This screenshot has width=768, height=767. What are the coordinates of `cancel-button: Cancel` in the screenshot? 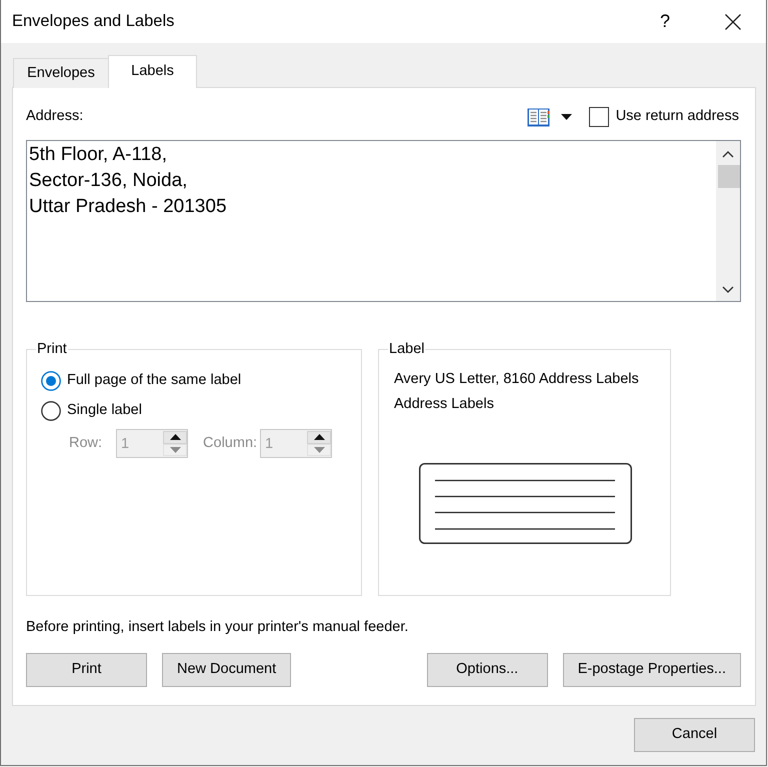 It's located at (694, 735).